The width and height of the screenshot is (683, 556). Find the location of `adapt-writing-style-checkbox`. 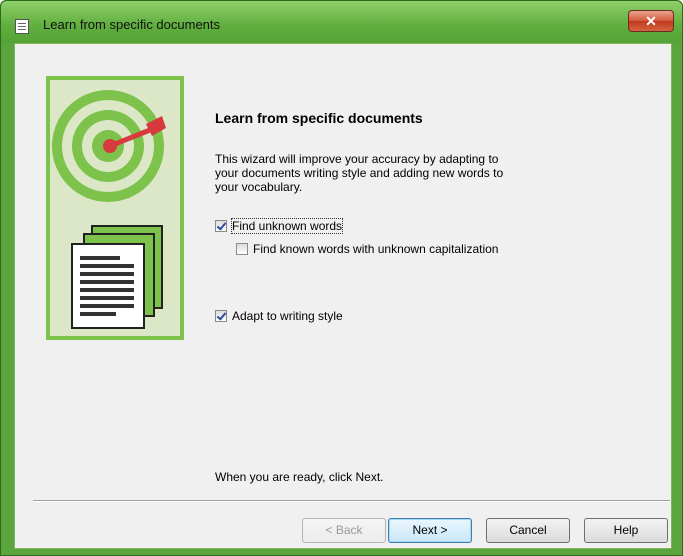

adapt-writing-style-checkbox is located at coordinates (221, 316).